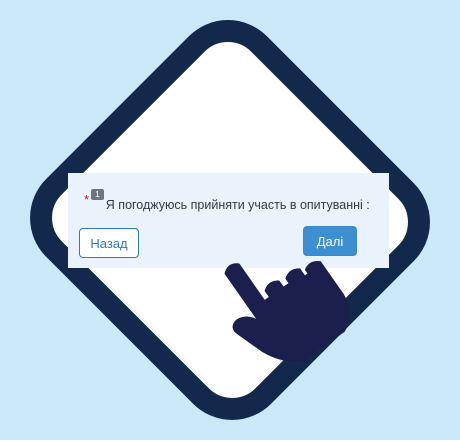 Image resolution: width=460 pixels, height=440 pixels. I want to click on back-button: Назад, so click(109, 243).